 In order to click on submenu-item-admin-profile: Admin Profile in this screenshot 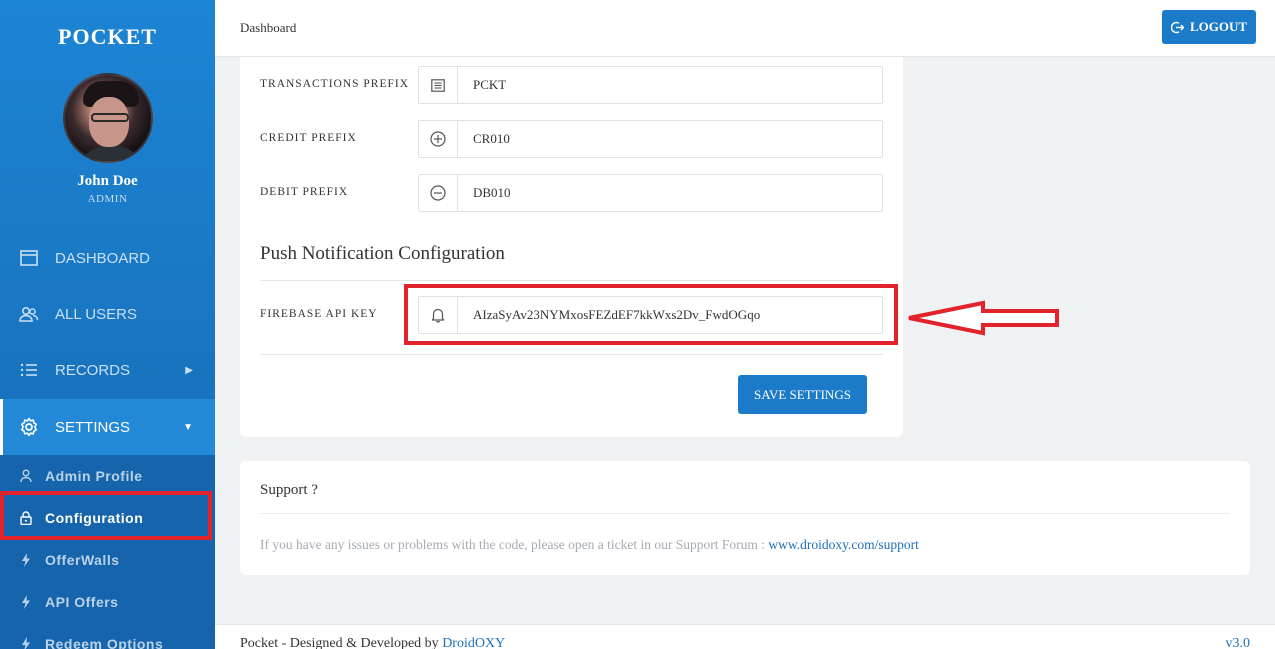, I will do `click(107, 476)`.